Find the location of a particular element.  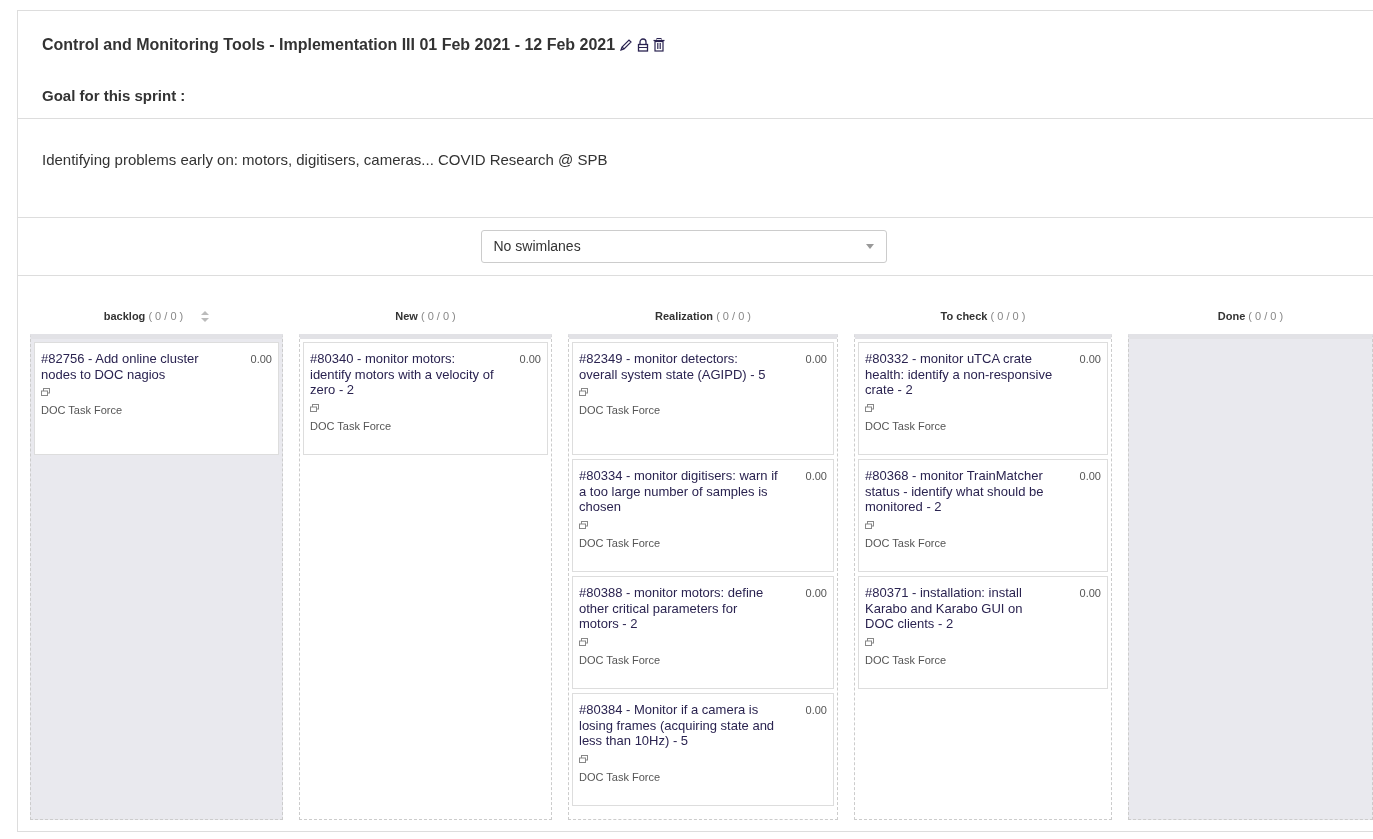

task-title: #80371 - installation: install Karabo and Karabo GUI on DOC clients - 2 is located at coordinates (959, 608).